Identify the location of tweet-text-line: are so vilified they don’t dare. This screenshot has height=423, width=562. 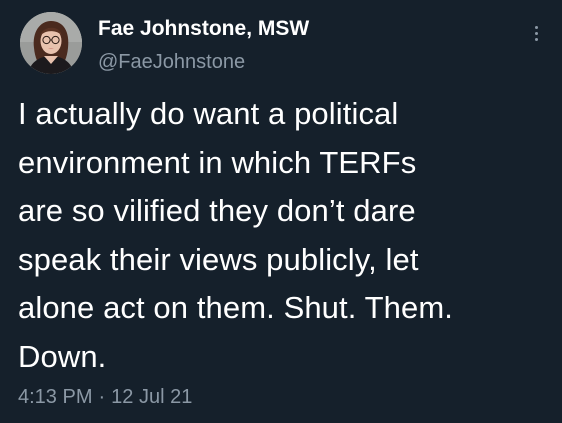
(217, 210).